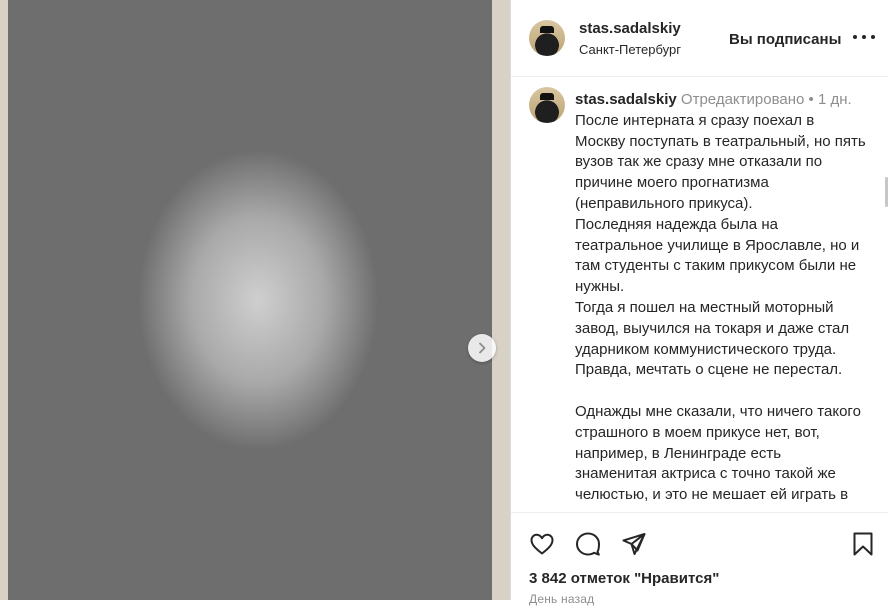 The height and width of the screenshot is (606, 888). What do you see at coordinates (742, 99) in the screenshot?
I see `edited-label: Отредактировано` at bounding box center [742, 99].